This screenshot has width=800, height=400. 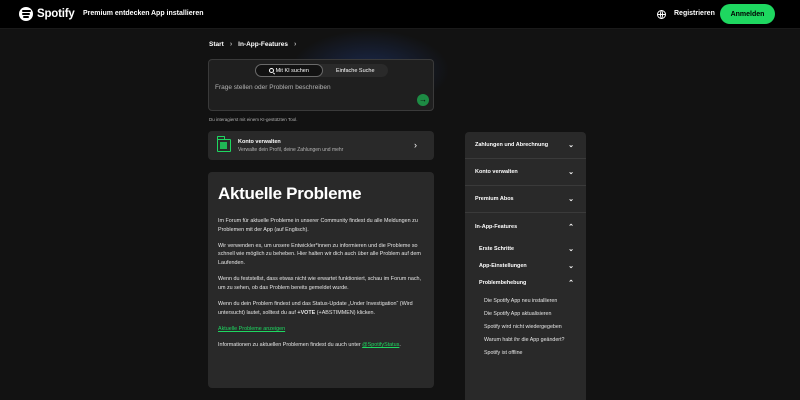 What do you see at coordinates (273, 87) in the screenshot?
I see `search-input: Frage stellen oder Problem beschreiben` at bounding box center [273, 87].